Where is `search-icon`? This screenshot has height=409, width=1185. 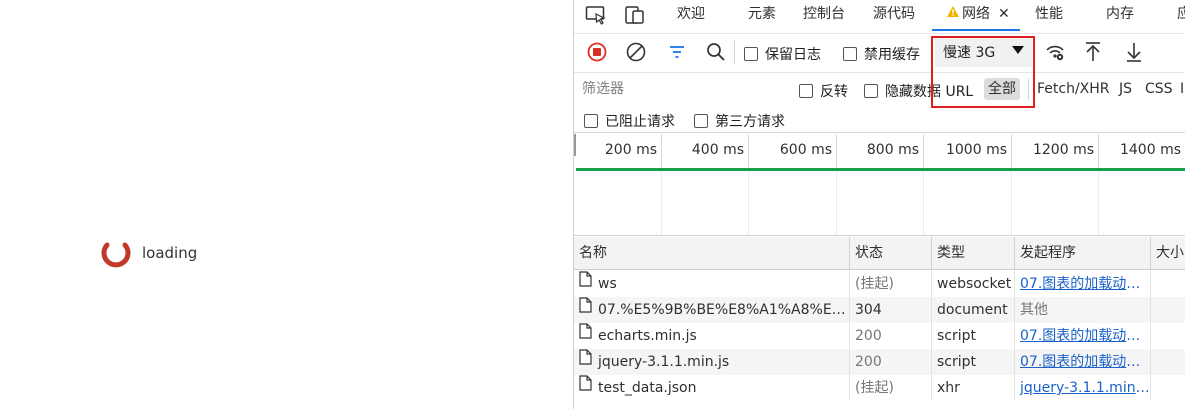
search-icon is located at coordinates (716, 52).